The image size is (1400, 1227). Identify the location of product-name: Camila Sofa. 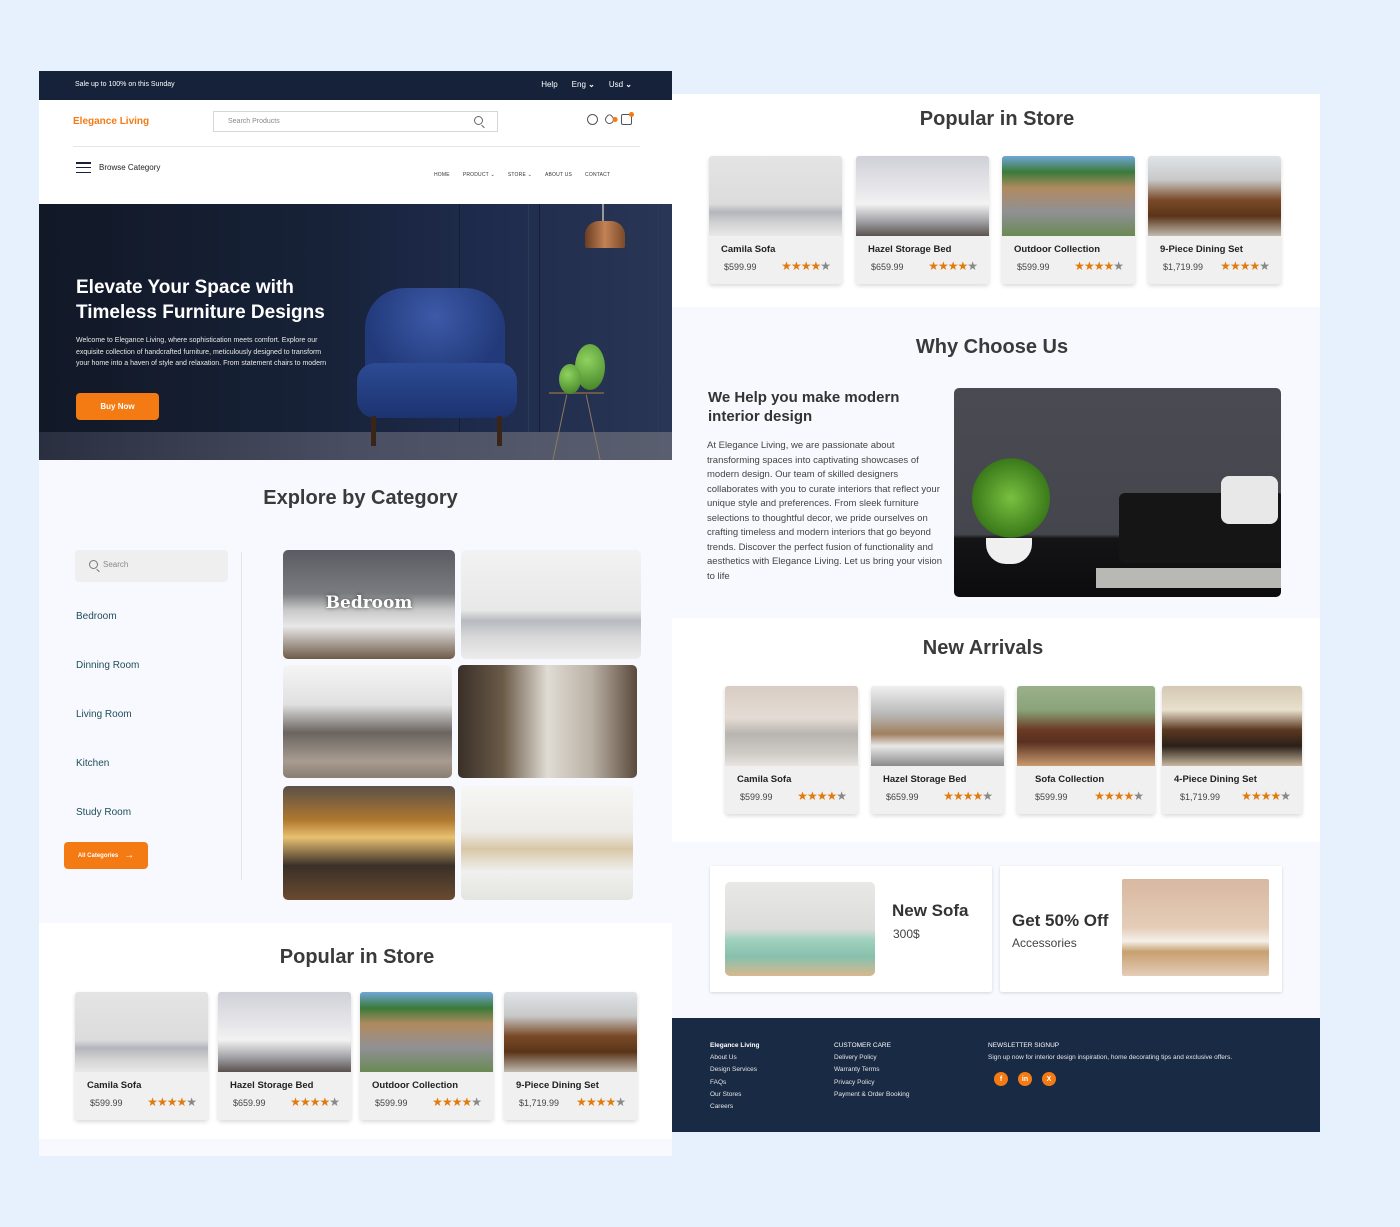
(764, 779).